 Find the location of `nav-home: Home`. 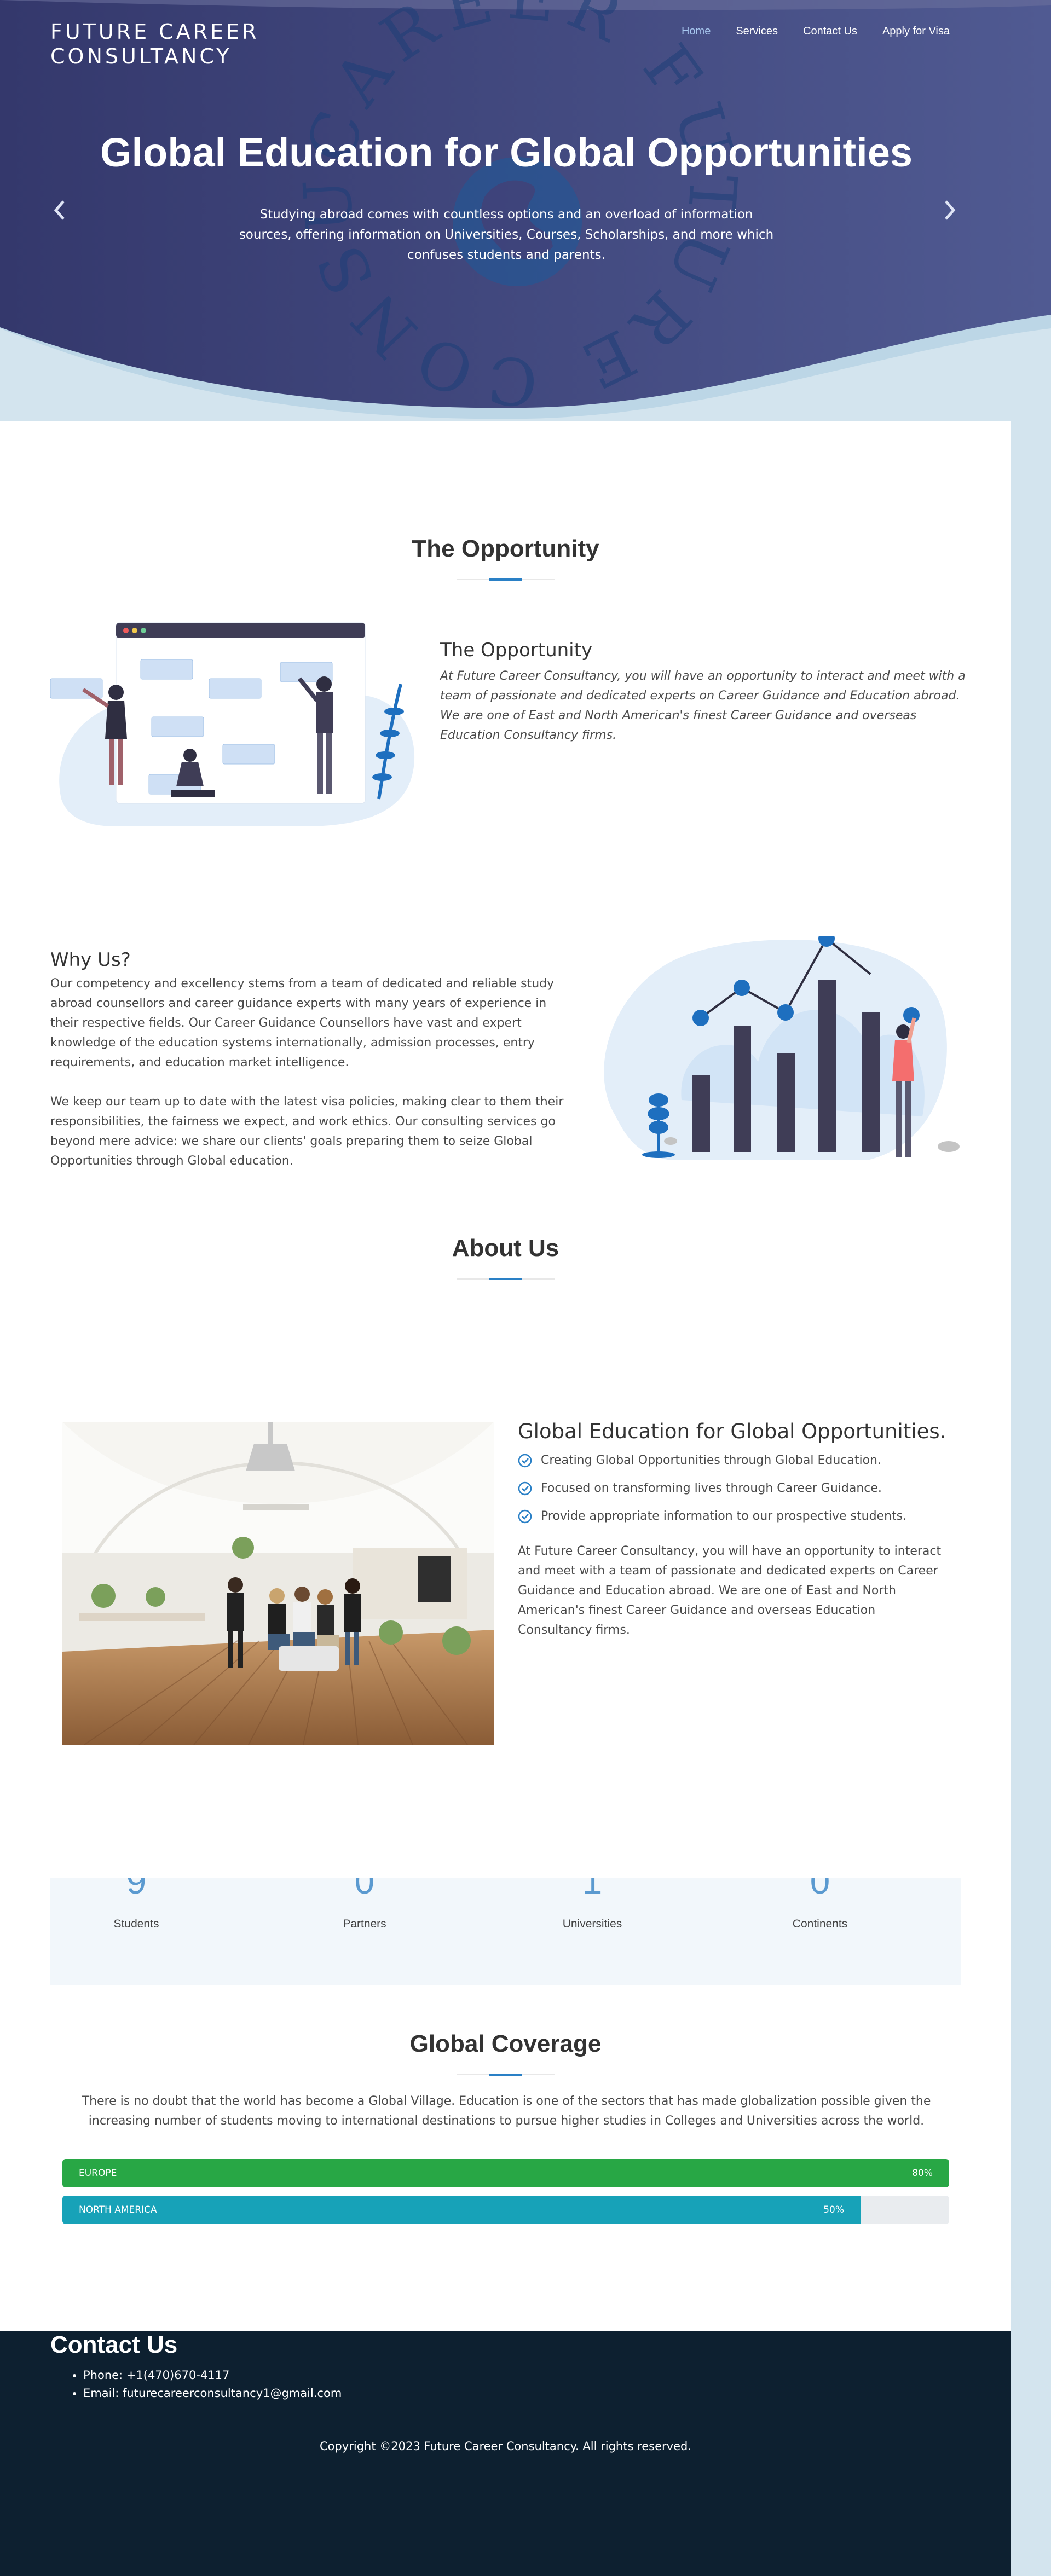

nav-home: Home is located at coordinates (696, 31).